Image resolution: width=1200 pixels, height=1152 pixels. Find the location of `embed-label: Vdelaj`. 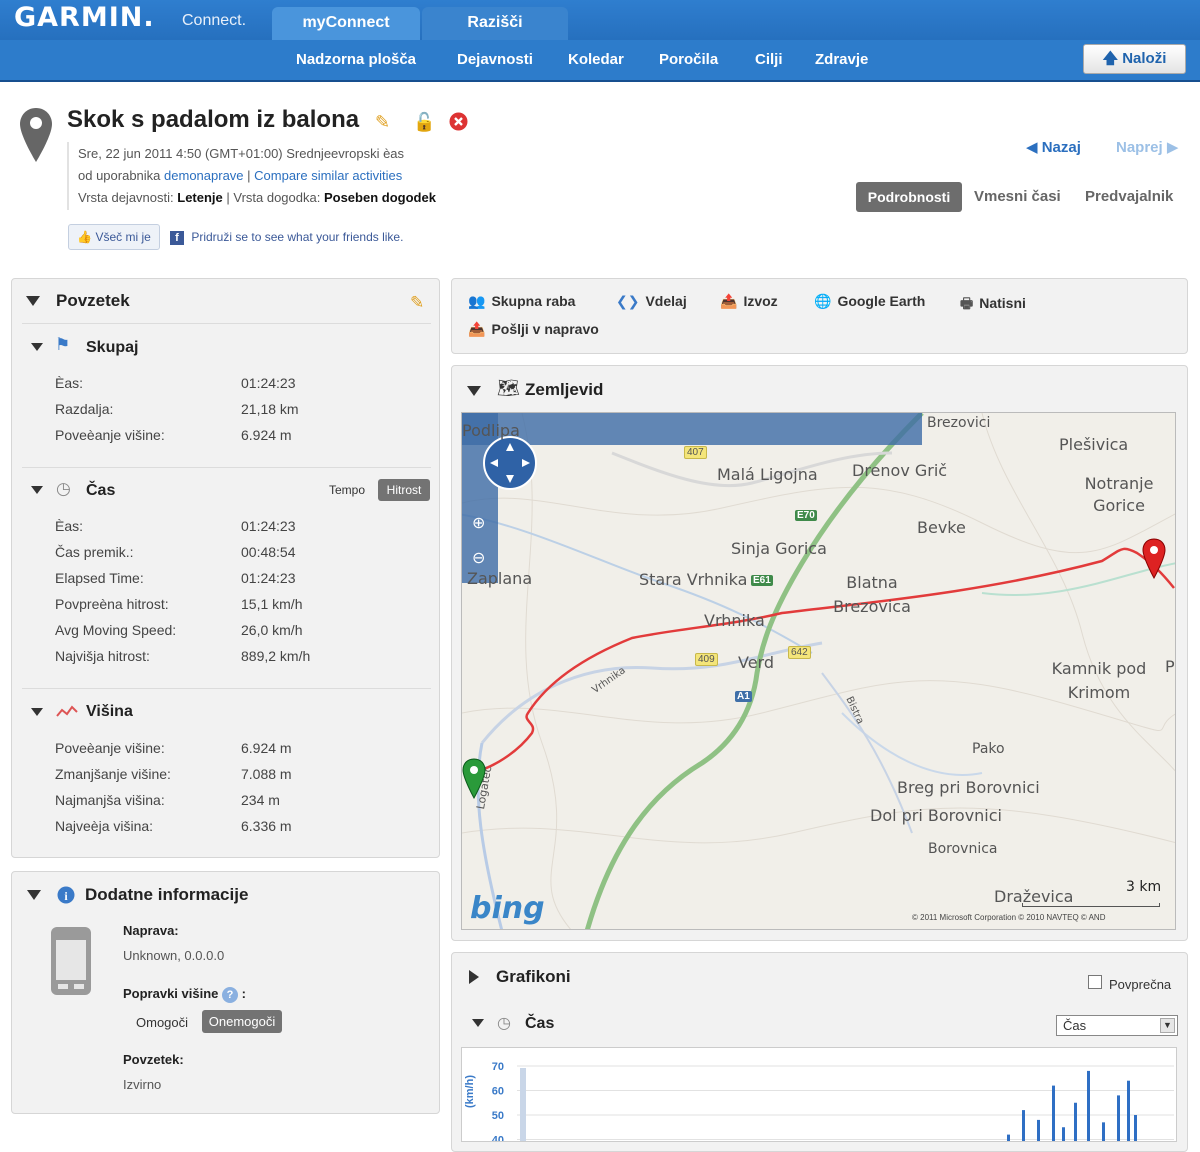

embed-label: Vdelaj is located at coordinates (666, 301).